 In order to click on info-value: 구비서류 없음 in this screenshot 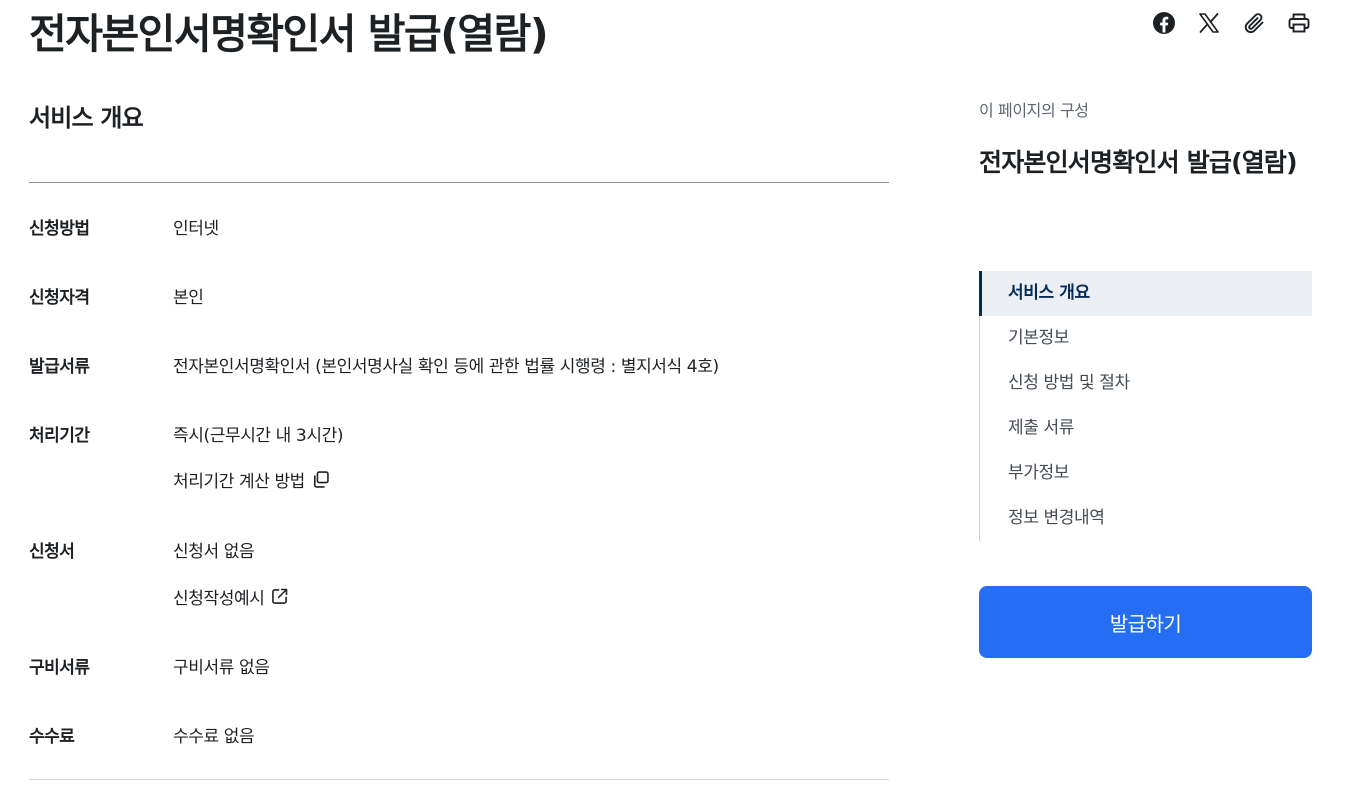, I will do `click(221, 668)`.